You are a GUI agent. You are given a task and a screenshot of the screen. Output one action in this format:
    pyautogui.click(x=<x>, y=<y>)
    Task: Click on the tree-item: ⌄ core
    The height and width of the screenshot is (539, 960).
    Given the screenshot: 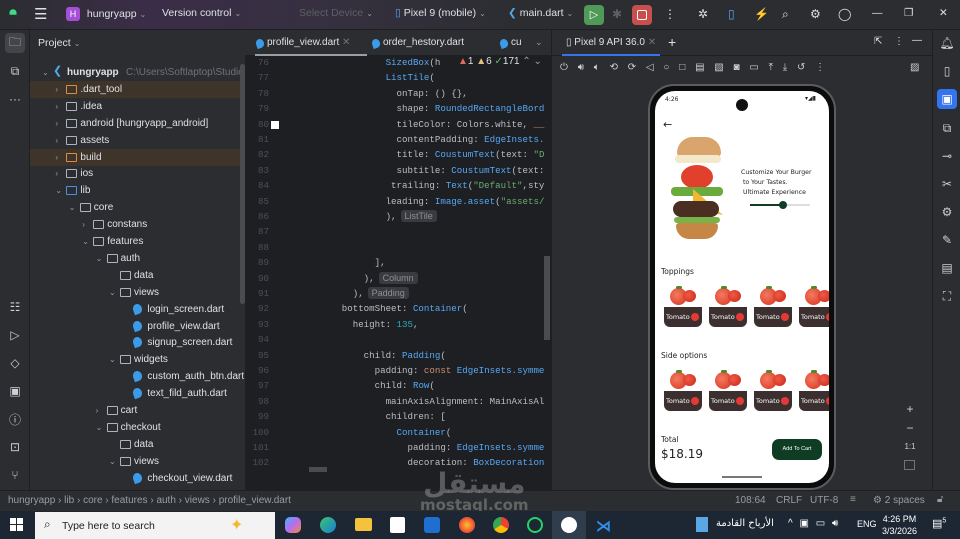 What is the action you would take?
    pyautogui.click(x=137, y=207)
    